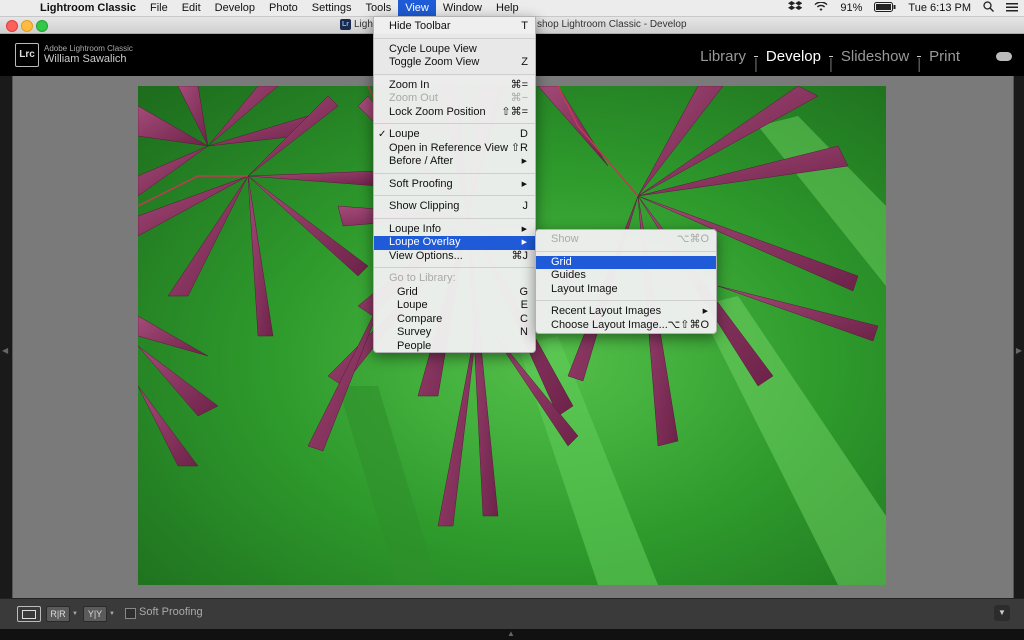 This screenshot has height=640, width=1024. What do you see at coordinates (363, 24) in the screenshot?
I see `window-title-left: Ligh` at bounding box center [363, 24].